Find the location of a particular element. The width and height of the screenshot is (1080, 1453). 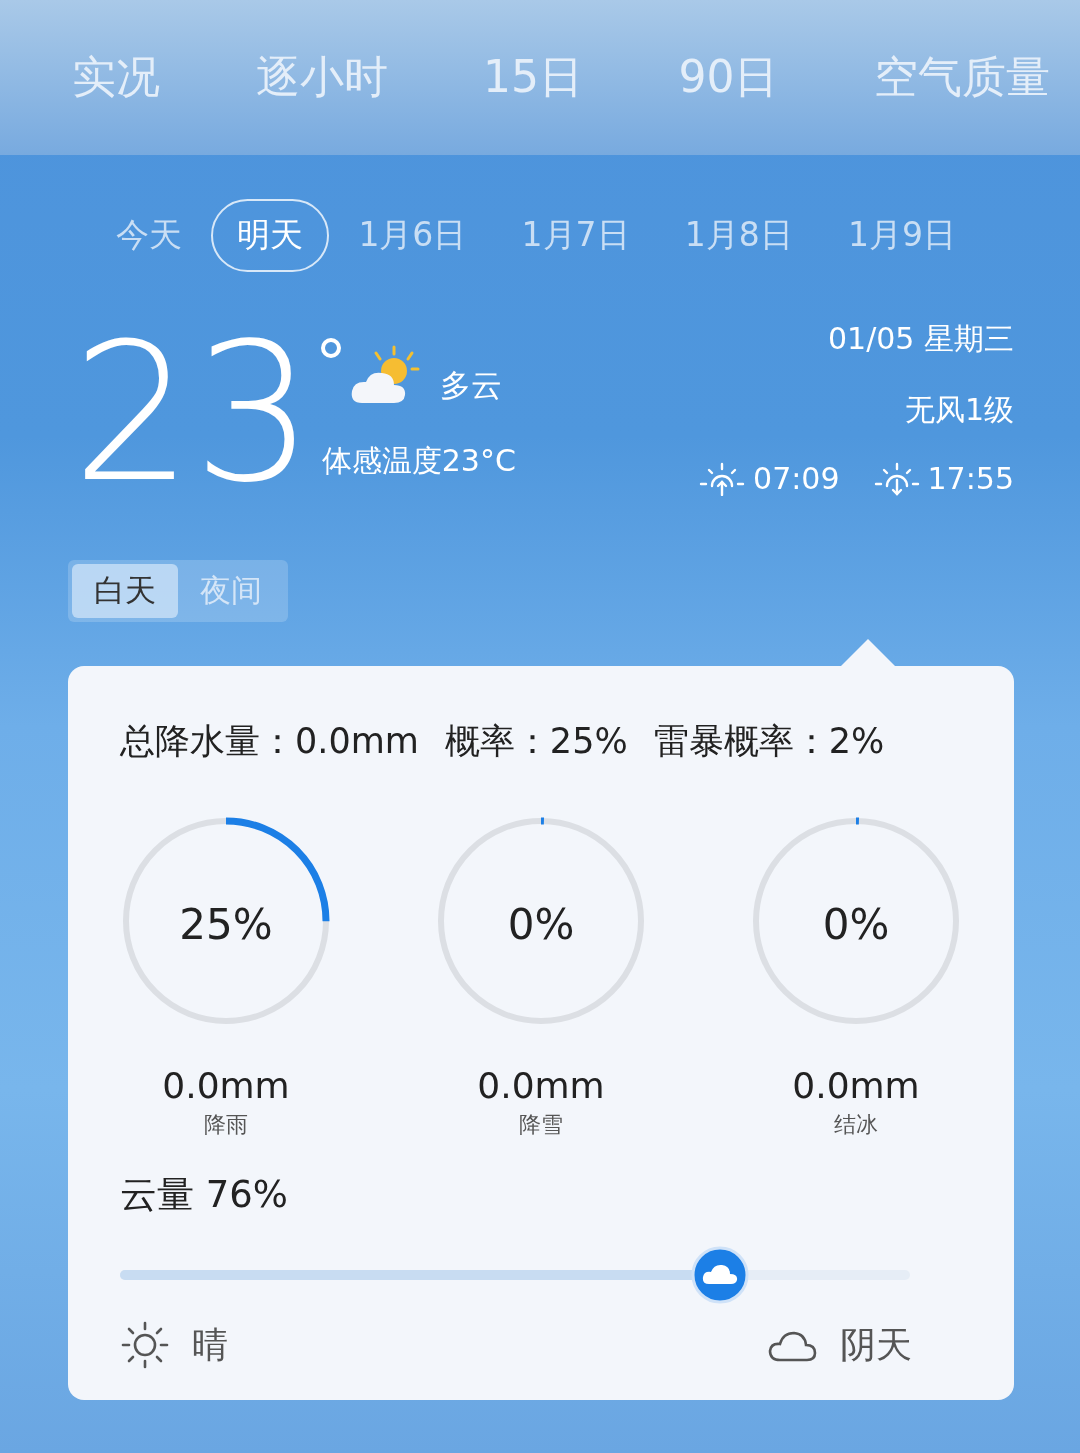

date-tab: 1月9日 is located at coordinates (901, 235).